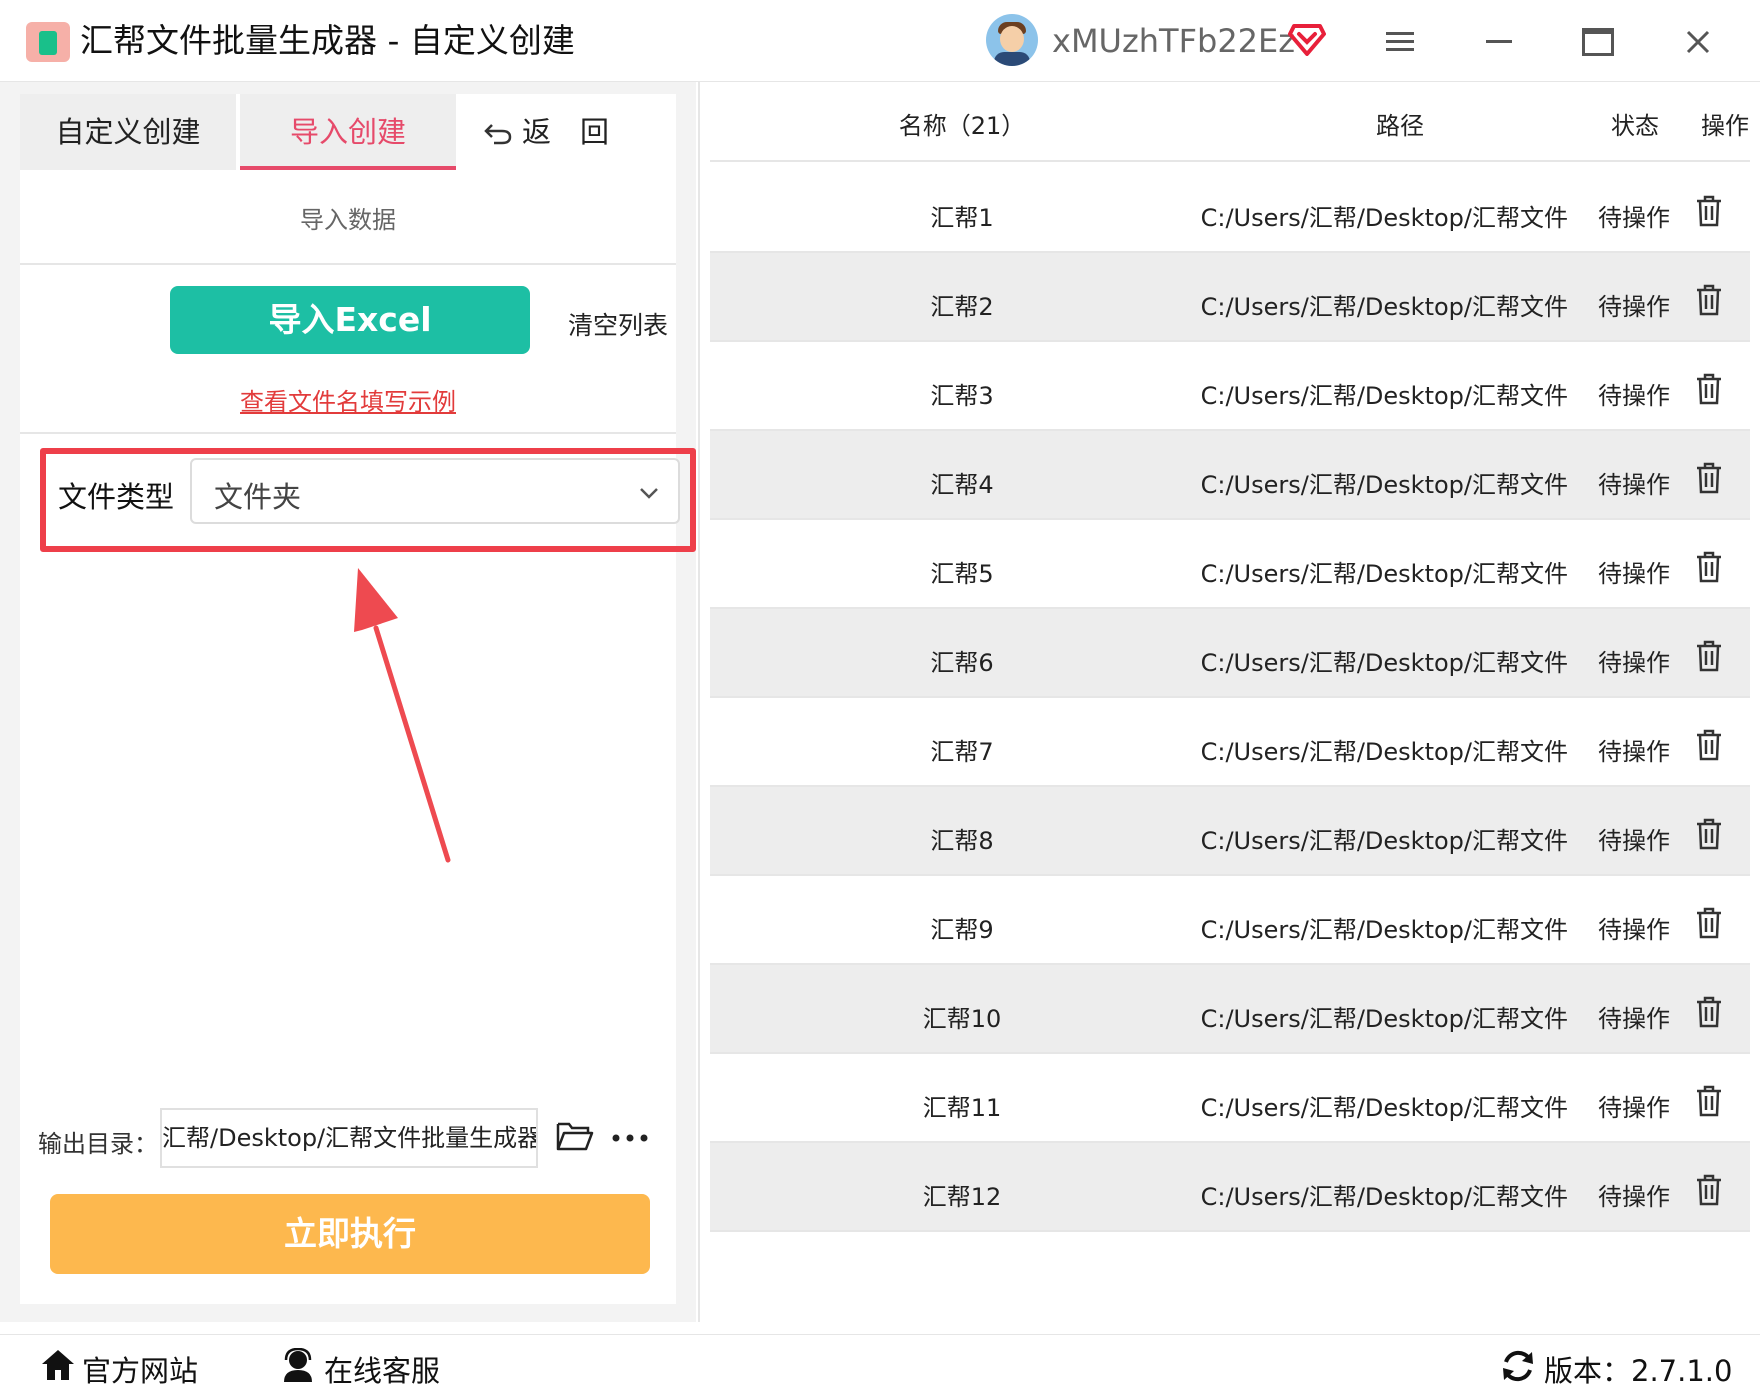  What do you see at coordinates (1725, 126) in the screenshot?
I see `column-header-op: 操作` at bounding box center [1725, 126].